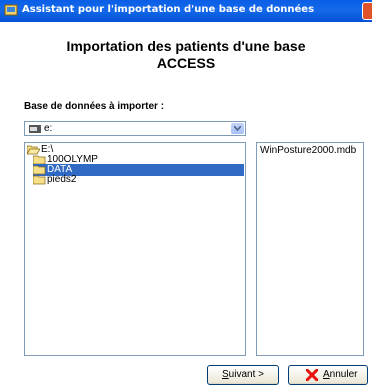  Describe the element at coordinates (308, 150) in the screenshot. I see `file-item: WinPosture2000.mdb` at that location.